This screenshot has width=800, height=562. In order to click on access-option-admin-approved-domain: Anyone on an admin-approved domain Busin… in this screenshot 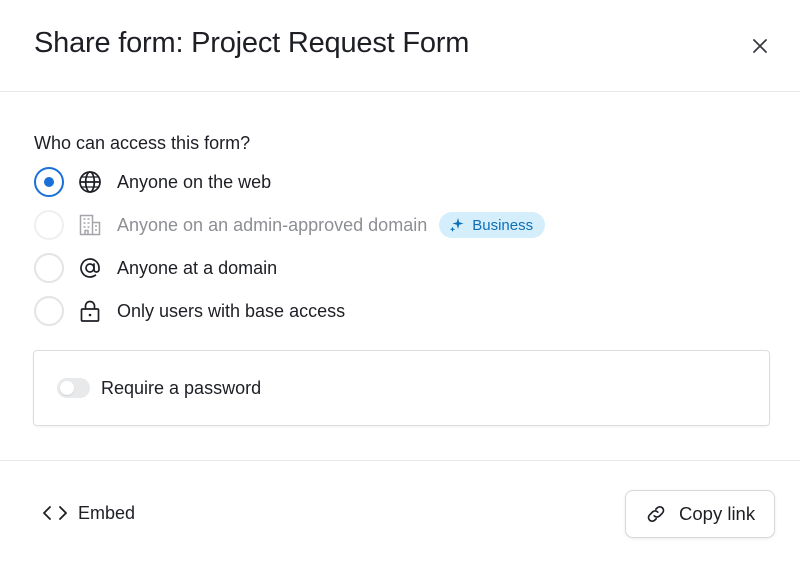, I will do `click(290, 225)`.